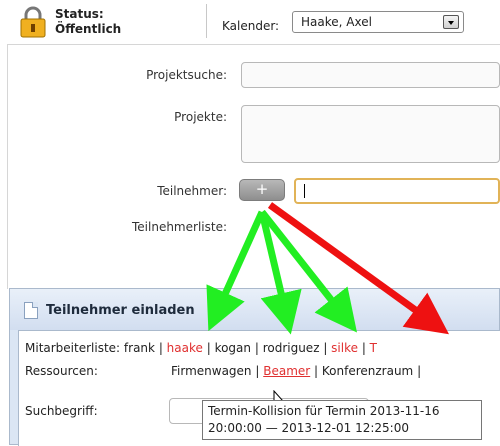  I want to click on green-arrow-frank, so click(236, 271).